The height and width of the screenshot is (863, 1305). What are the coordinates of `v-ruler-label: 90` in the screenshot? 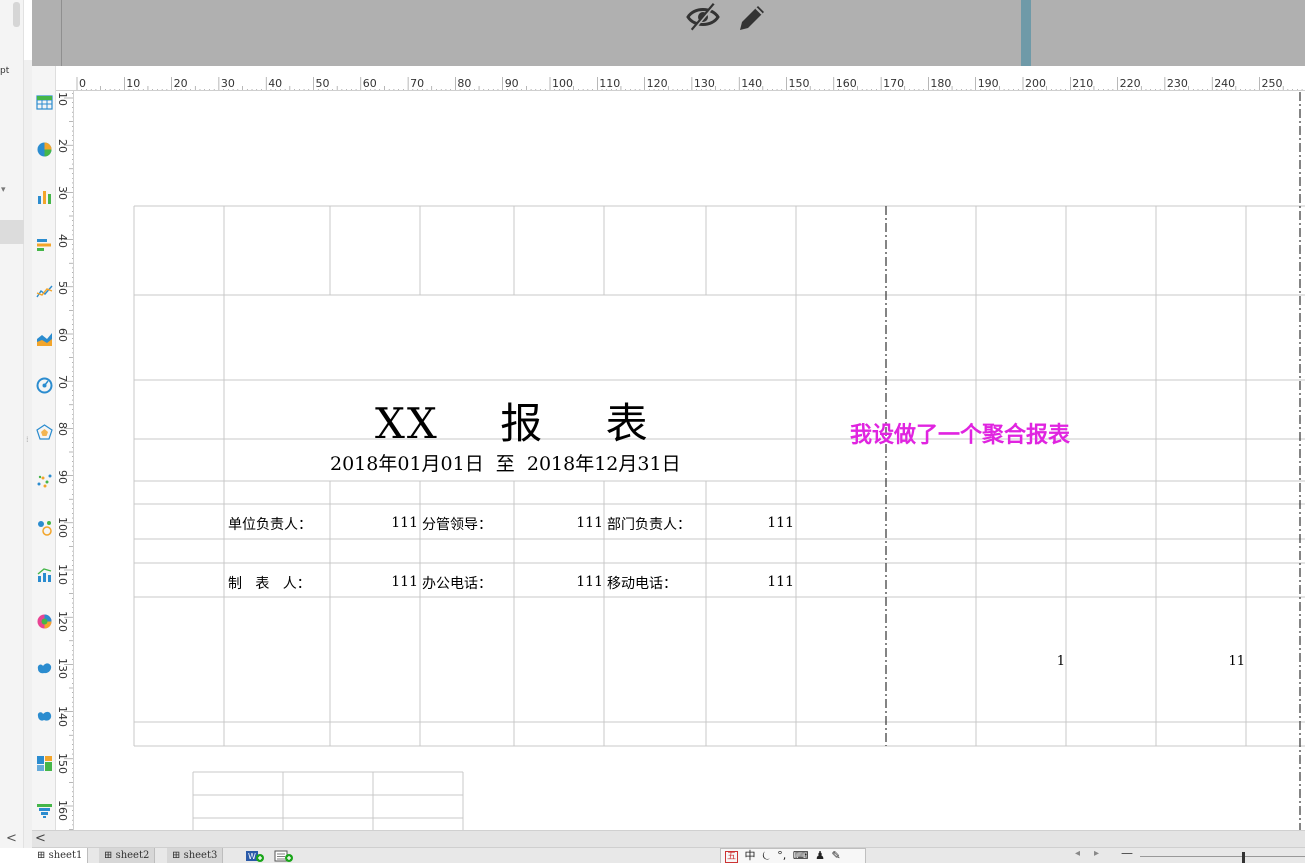 It's located at (62, 476).